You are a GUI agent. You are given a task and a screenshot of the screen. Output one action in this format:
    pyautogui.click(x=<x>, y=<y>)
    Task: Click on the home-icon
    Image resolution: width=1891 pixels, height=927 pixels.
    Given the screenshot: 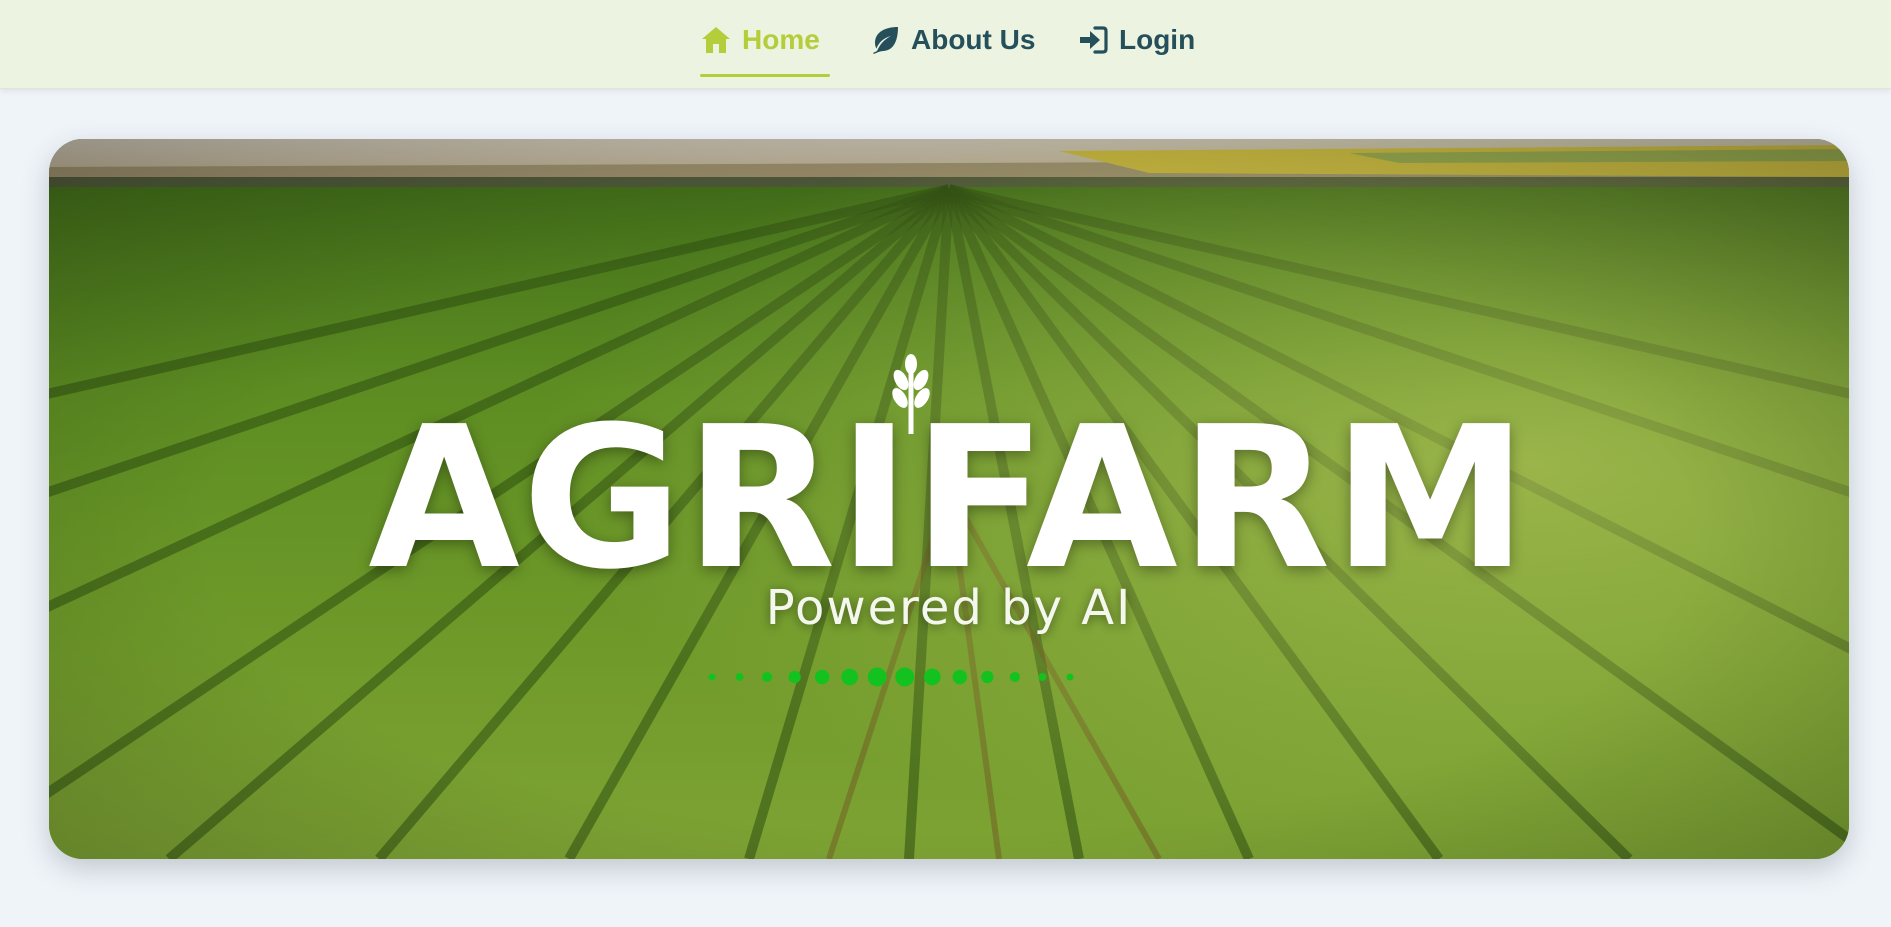 What is the action you would take?
    pyautogui.click(x=716, y=40)
    